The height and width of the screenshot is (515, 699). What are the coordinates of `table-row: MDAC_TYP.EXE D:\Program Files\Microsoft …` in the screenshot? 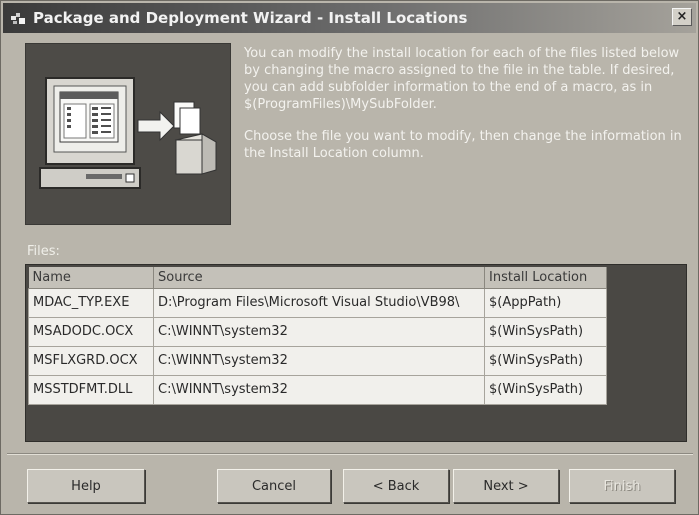 It's located at (317, 302).